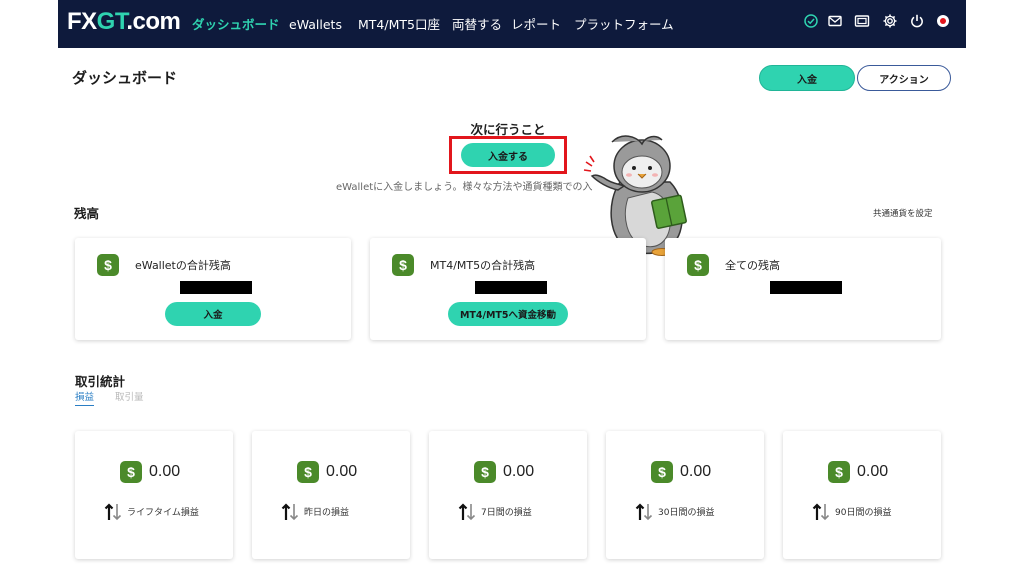 The height and width of the screenshot is (576, 1024). What do you see at coordinates (752, 265) in the screenshot?
I see `balance-card-label: 全ての残高` at bounding box center [752, 265].